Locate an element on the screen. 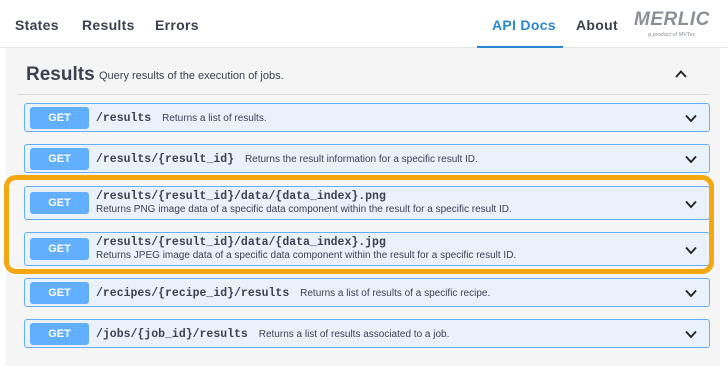  merlic-logo: MERLIC a product of MVTec is located at coordinates (675, 25).